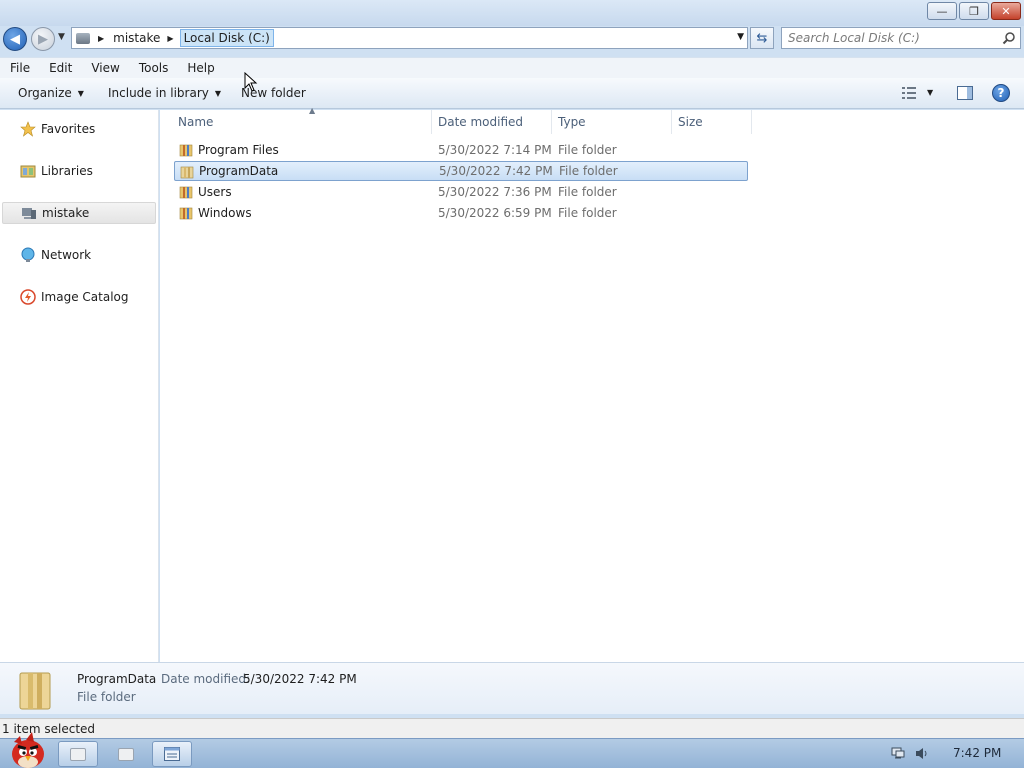 This screenshot has width=1024, height=768. I want to click on include-in-library-button: Include in library ▼, so click(164, 93).